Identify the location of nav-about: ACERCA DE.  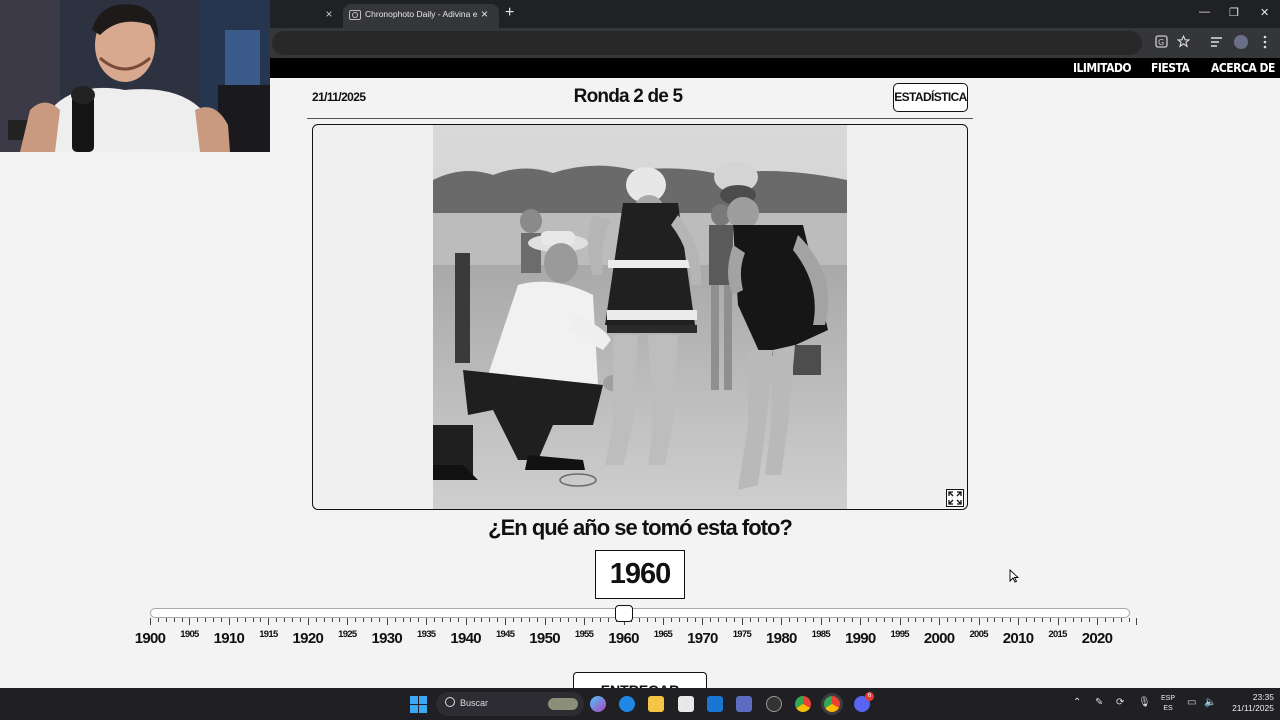
(1243, 68).